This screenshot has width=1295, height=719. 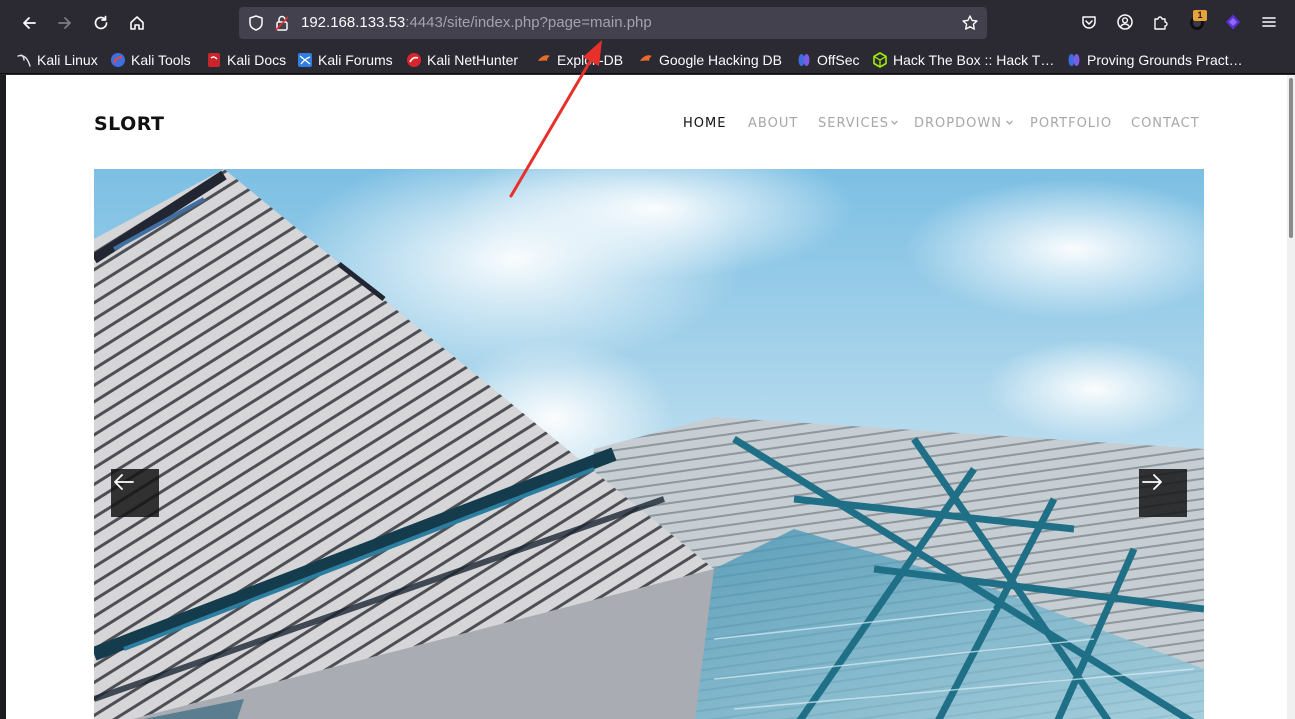 What do you see at coordinates (1200, 15) in the screenshot?
I see `extension-badge: 1` at bounding box center [1200, 15].